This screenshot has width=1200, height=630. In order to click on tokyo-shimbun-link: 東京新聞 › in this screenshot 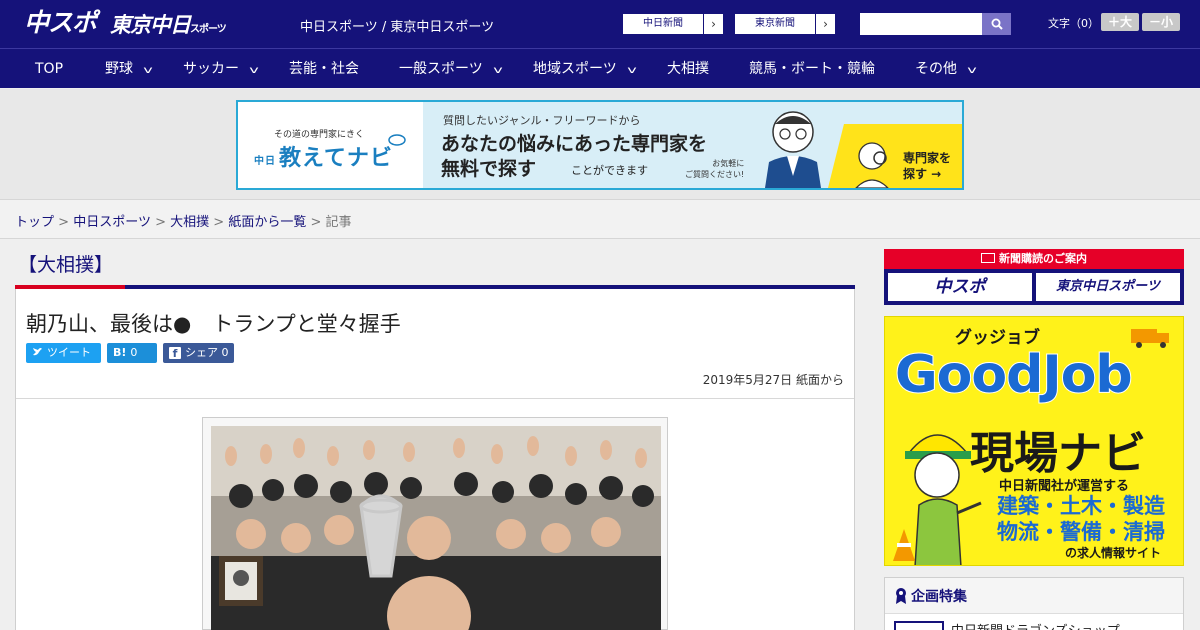, I will do `click(785, 24)`.